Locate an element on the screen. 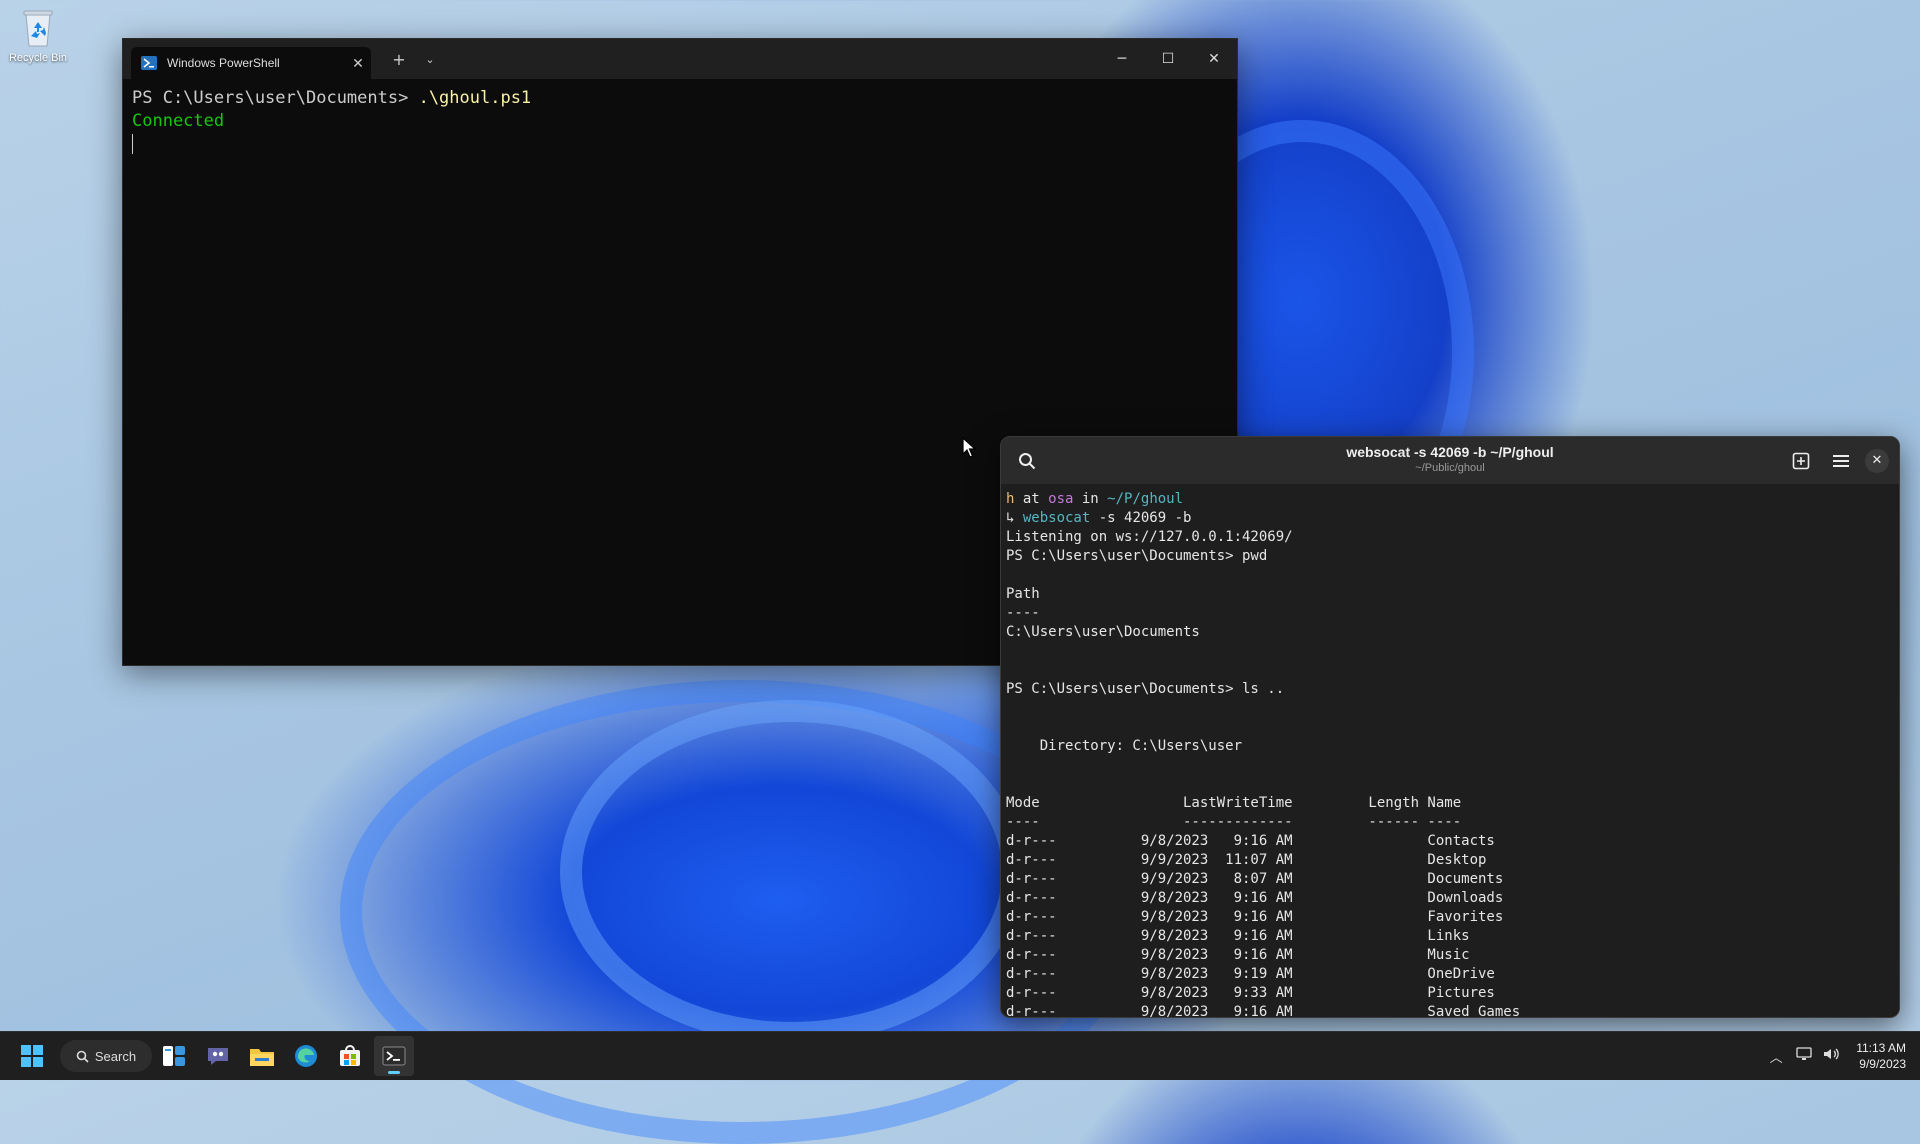 Image resolution: width=1920 pixels, height=1144 pixels. tab-windows-powershell: Windows PowerShell ✕ is located at coordinates (251, 63).